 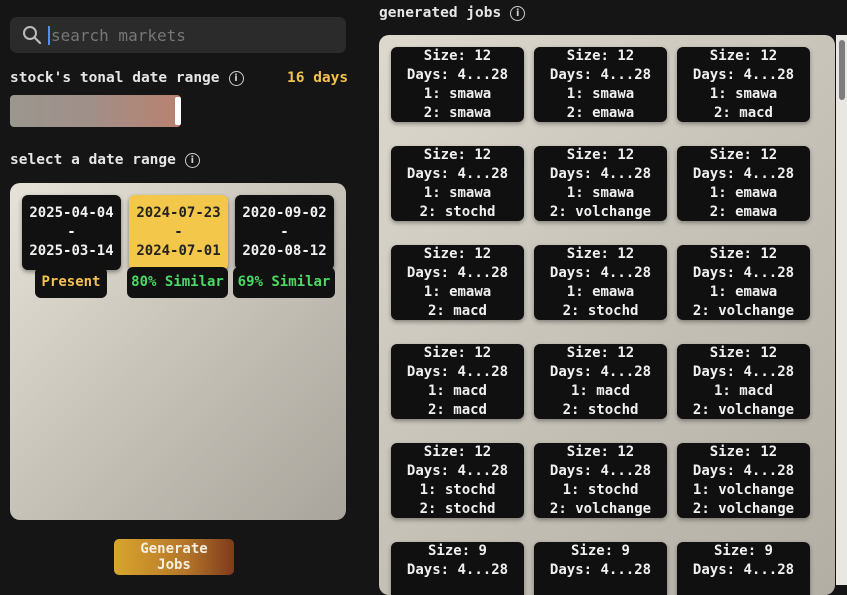 I want to click on scrollbar-track, so click(x=841, y=310).